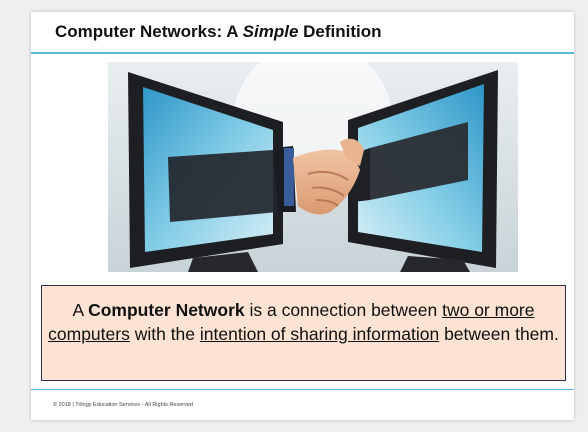  Describe the element at coordinates (302, 389) in the screenshot. I see `footer-divider` at that location.